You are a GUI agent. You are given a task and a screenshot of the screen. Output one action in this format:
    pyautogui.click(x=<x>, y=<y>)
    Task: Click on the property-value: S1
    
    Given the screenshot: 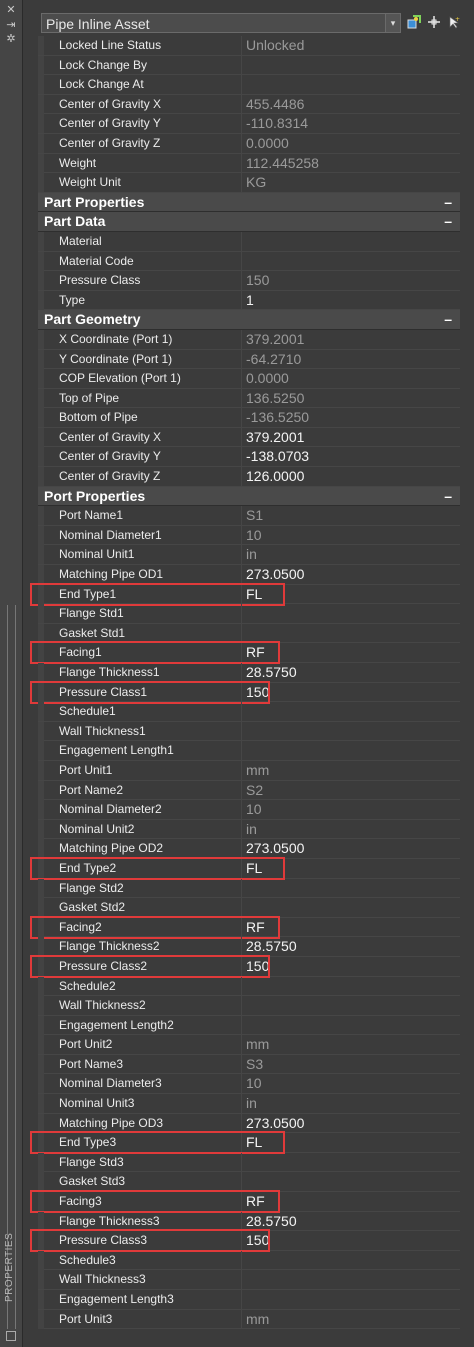 What is the action you would take?
    pyautogui.click(x=351, y=515)
    